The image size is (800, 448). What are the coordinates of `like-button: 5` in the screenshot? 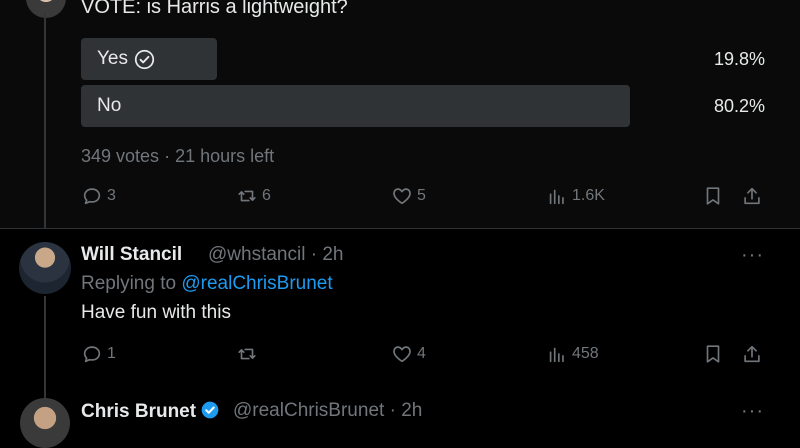 It's located at (408, 196).